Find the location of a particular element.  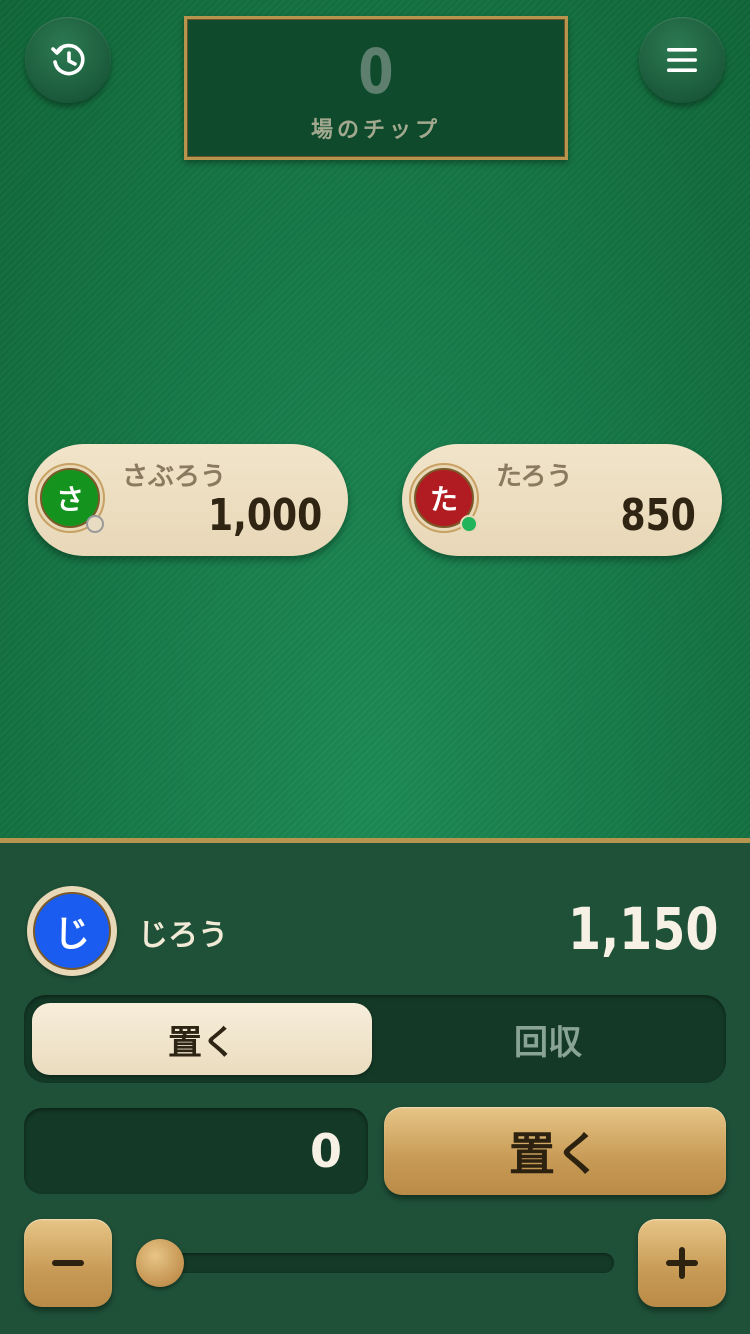

player-avatar-initial: じ is located at coordinates (72, 931).